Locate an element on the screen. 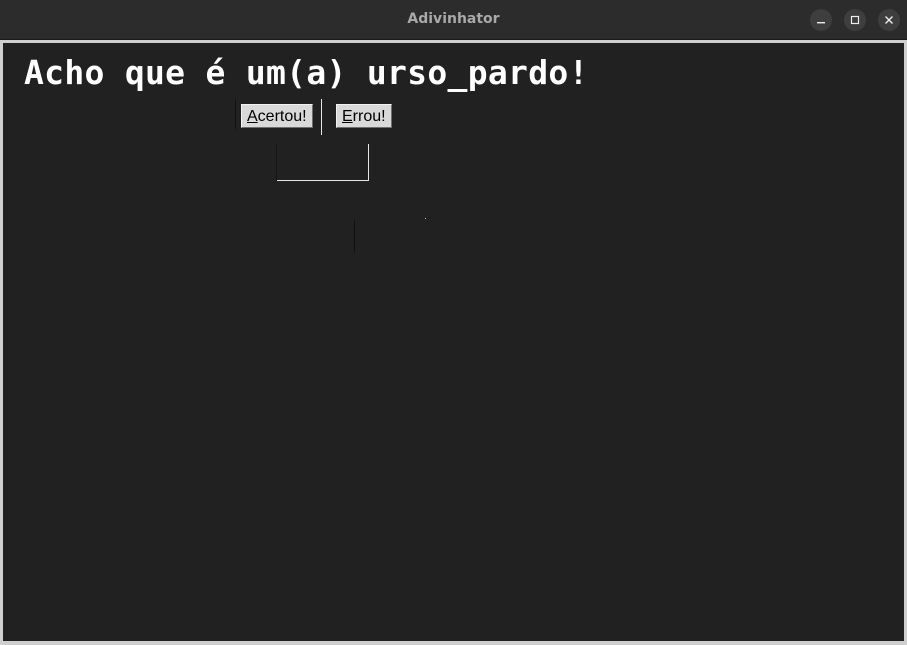 The image size is (907, 645). maximize-icon is located at coordinates (855, 20).